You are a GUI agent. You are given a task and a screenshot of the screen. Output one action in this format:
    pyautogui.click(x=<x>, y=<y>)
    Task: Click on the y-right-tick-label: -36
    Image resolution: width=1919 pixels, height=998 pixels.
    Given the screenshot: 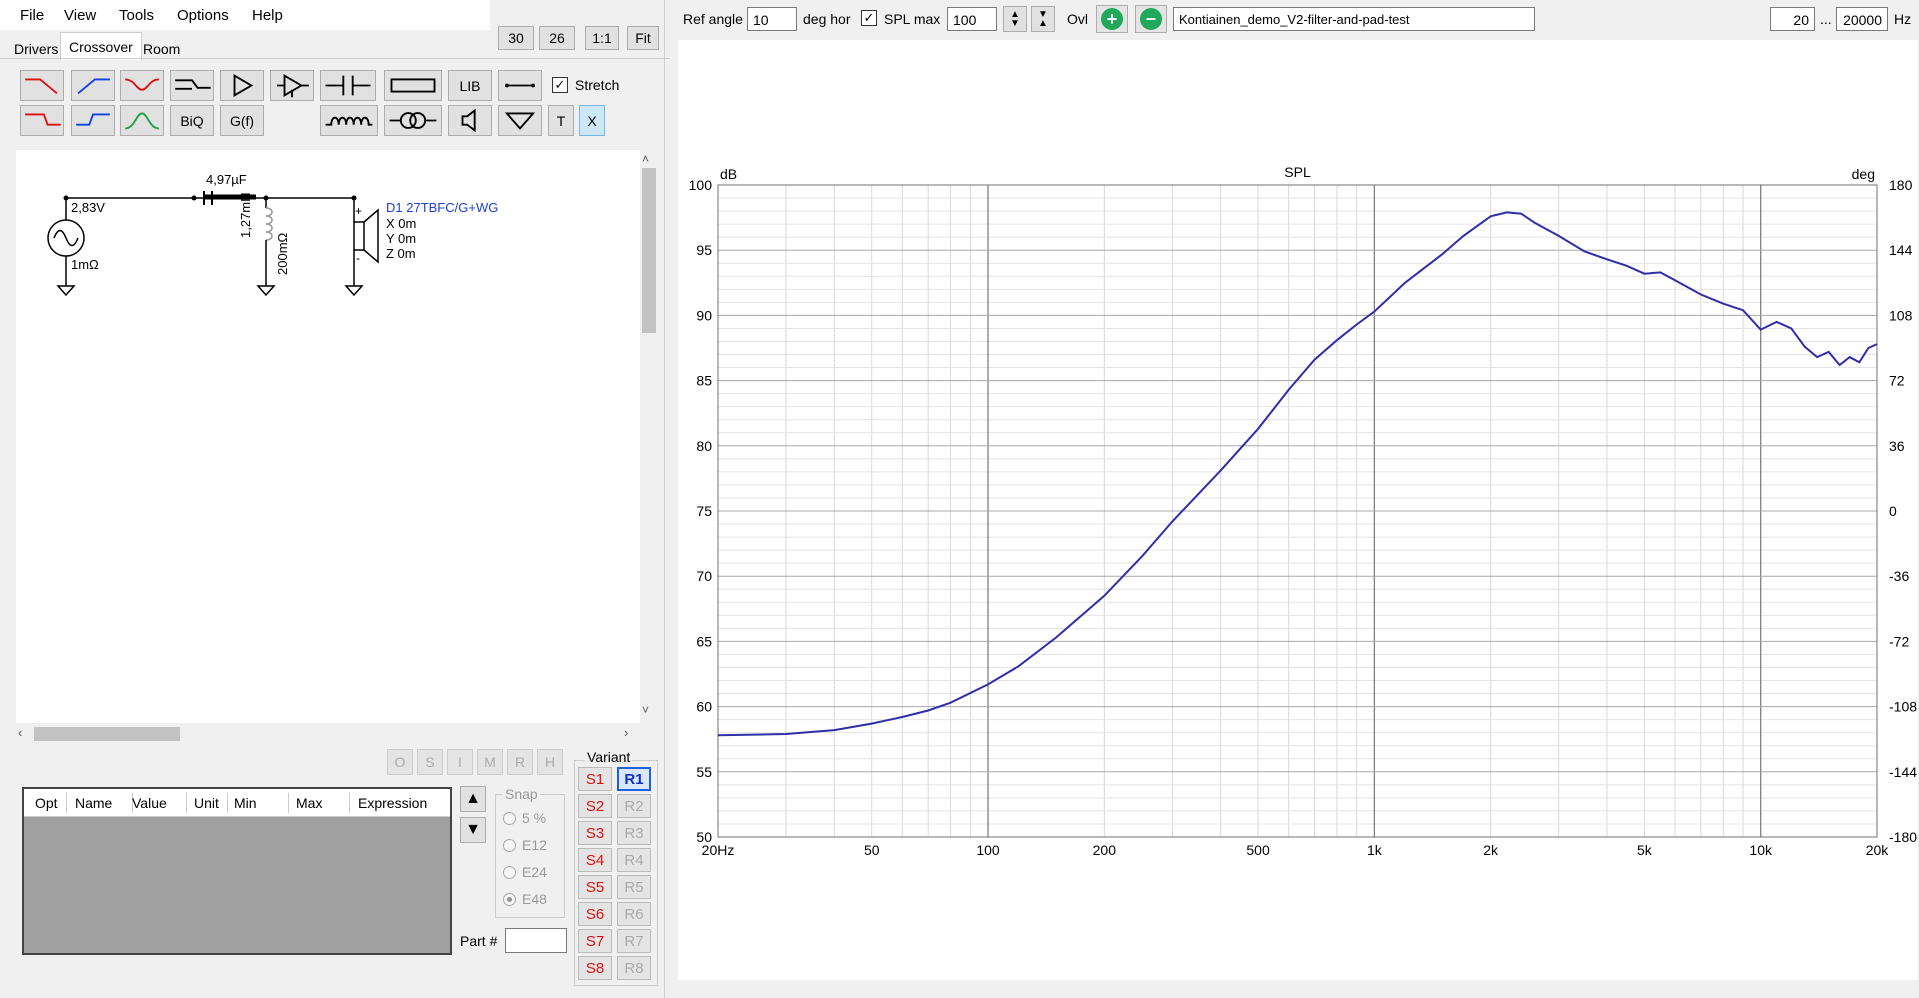 What is the action you would take?
    pyautogui.click(x=1899, y=576)
    